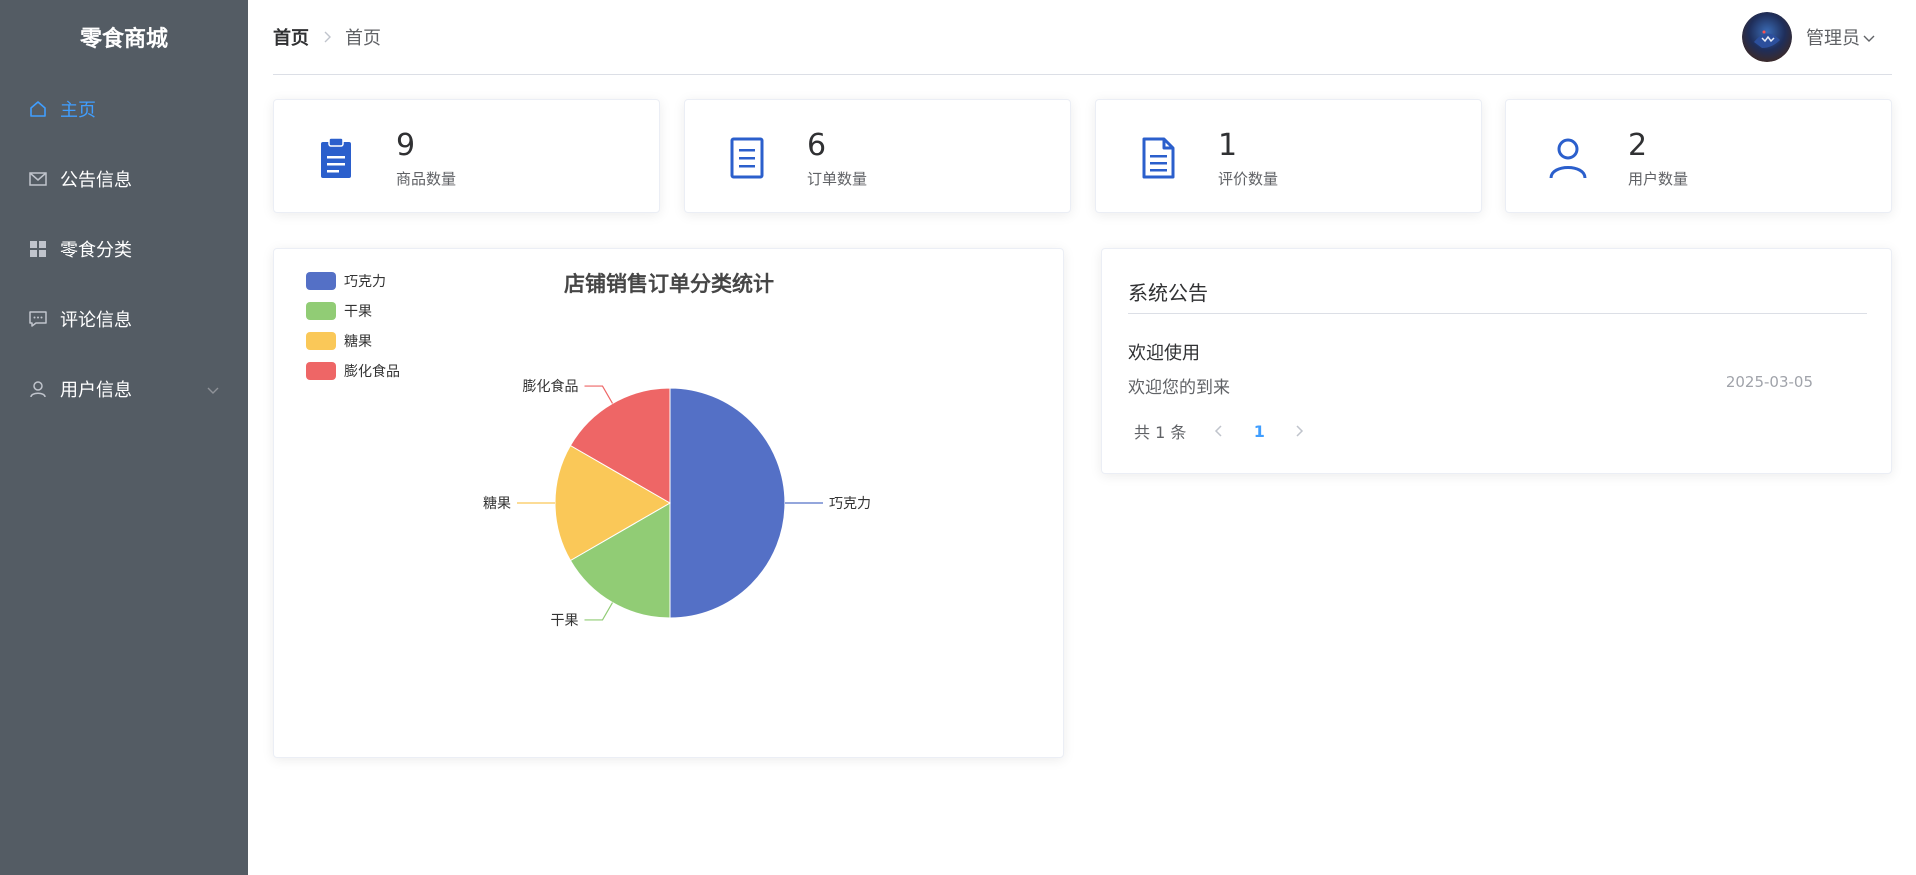 The image size is (1916, 875). I want to click on sidebar-item-categories: 零食分类, so click(124, 249).